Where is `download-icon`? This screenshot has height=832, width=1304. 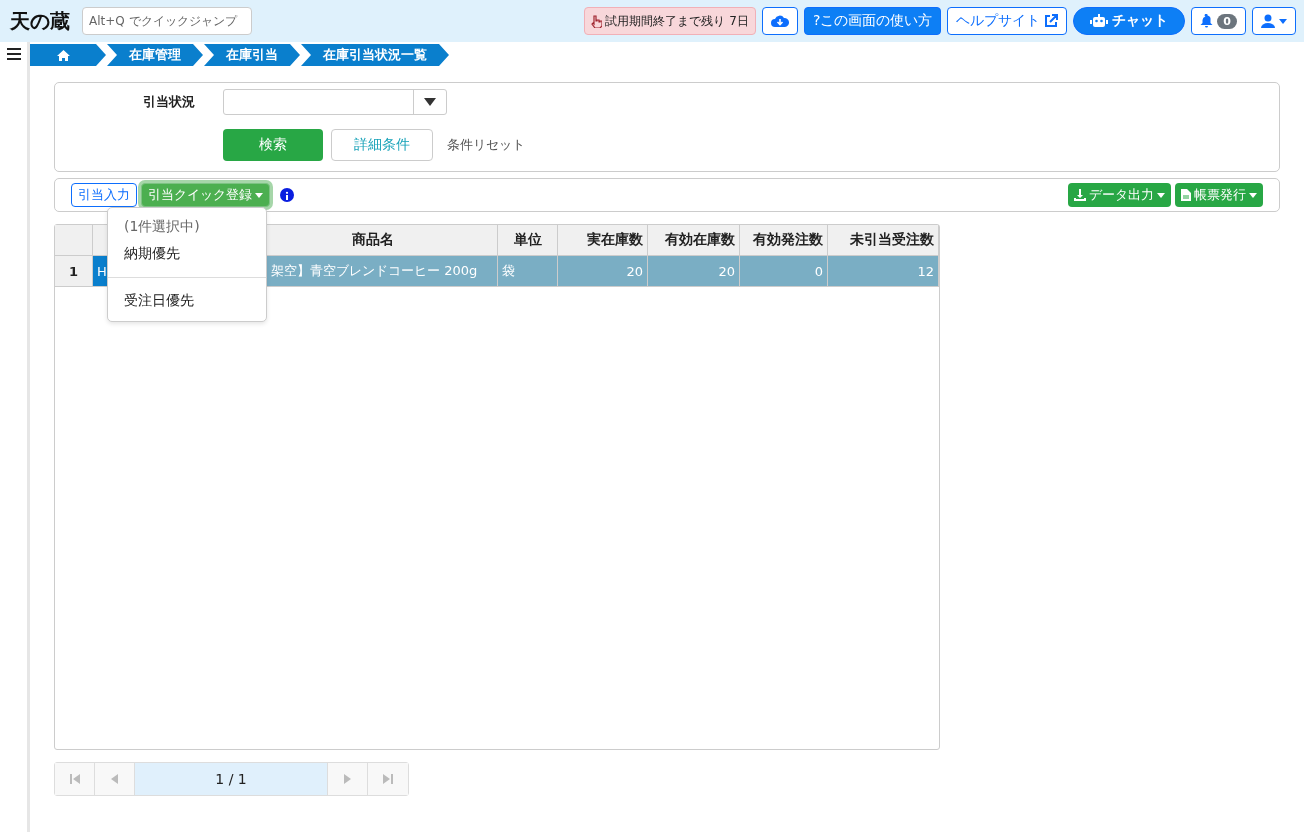
download-icon is located at coordinates (1080, 195).